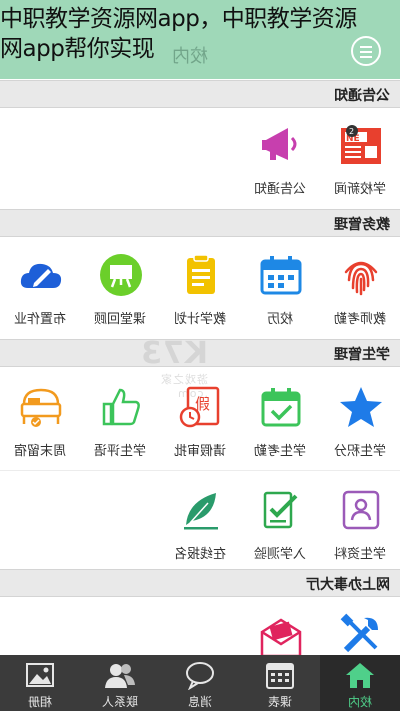  Describe the element at coordinates (366, 51) in the screenshot. I see `menu-button` at that location.